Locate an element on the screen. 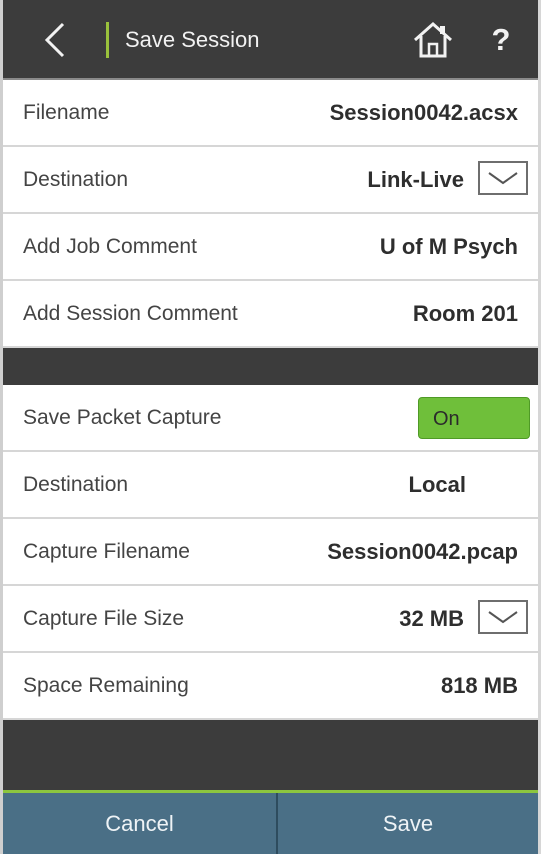 Image resolution: width=541 pixels, height=854 pixels. cancel-button: Cancel is located at coordinates (139, 823).